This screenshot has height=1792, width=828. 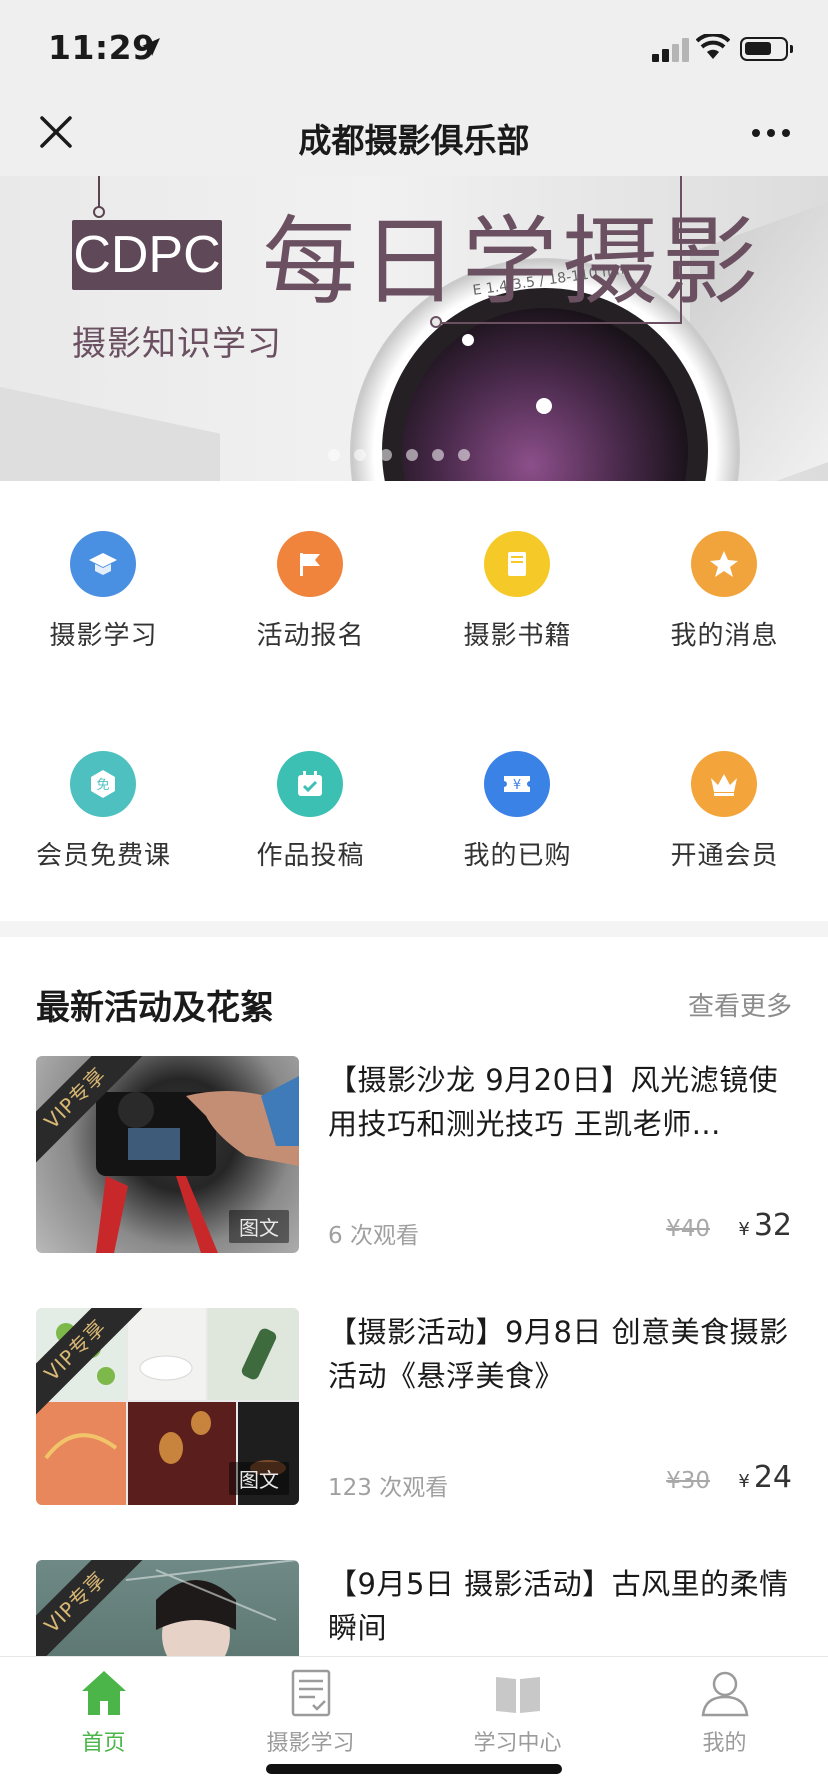 I want to click on more-options-icon, so click(x=771, y=133).